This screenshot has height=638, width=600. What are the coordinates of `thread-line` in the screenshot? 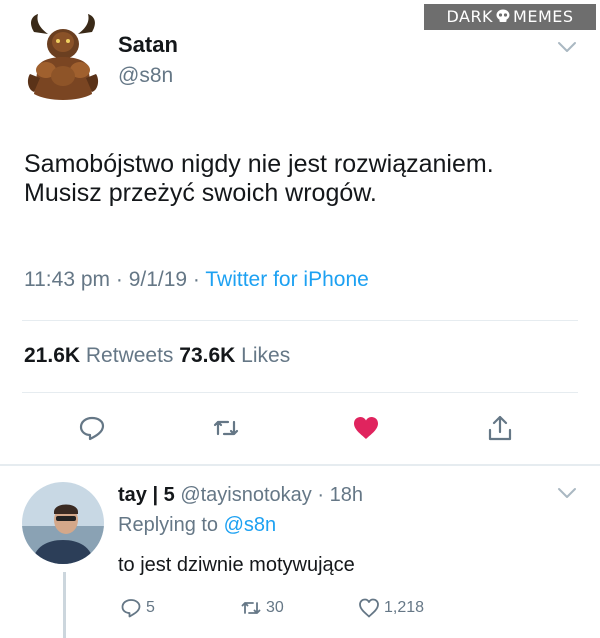 It's located at (64, 605).